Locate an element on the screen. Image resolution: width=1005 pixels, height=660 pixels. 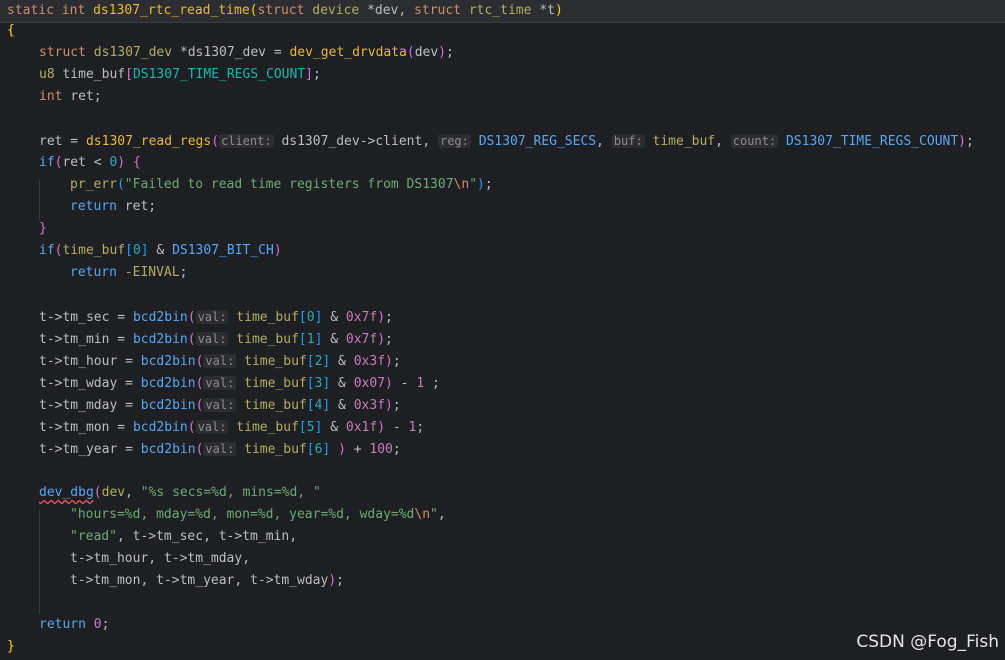
param: *t is located at coordinates (547, 10).